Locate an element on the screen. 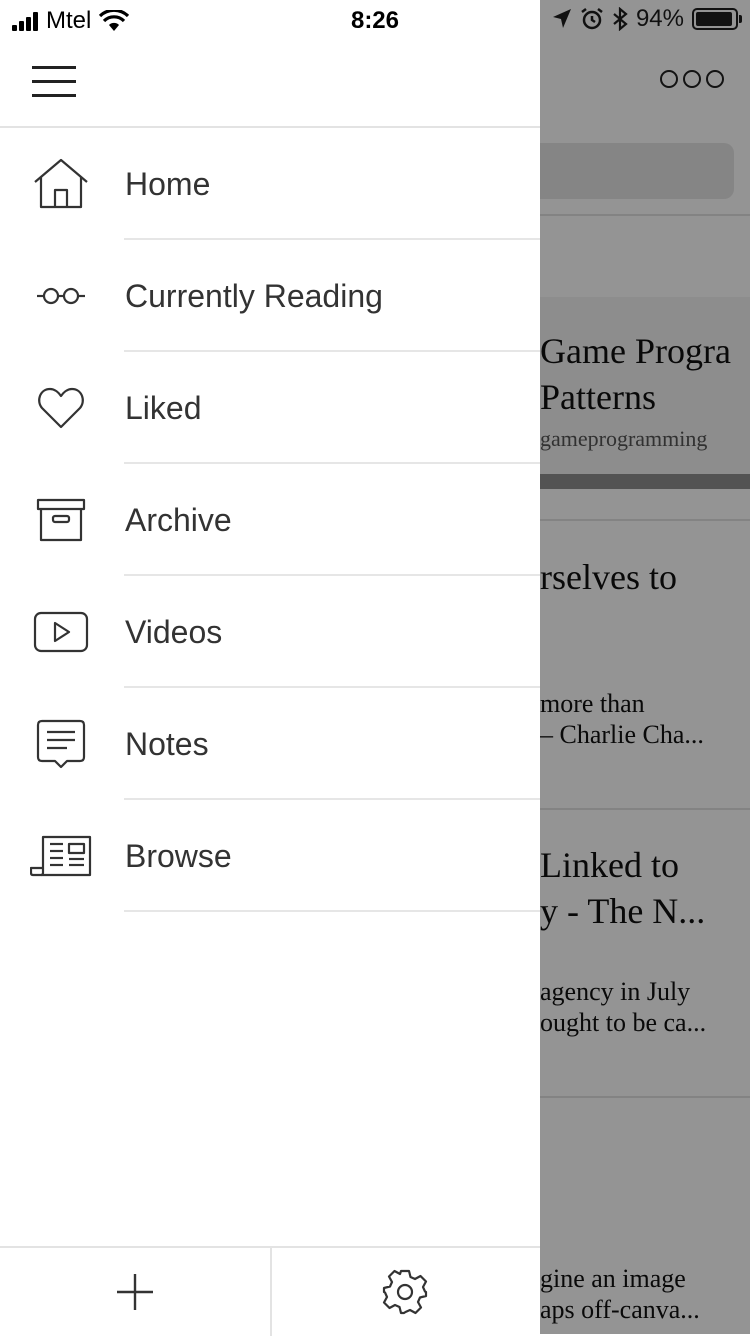  drawer-bottom-bar is located at coordinates (270, 1291).